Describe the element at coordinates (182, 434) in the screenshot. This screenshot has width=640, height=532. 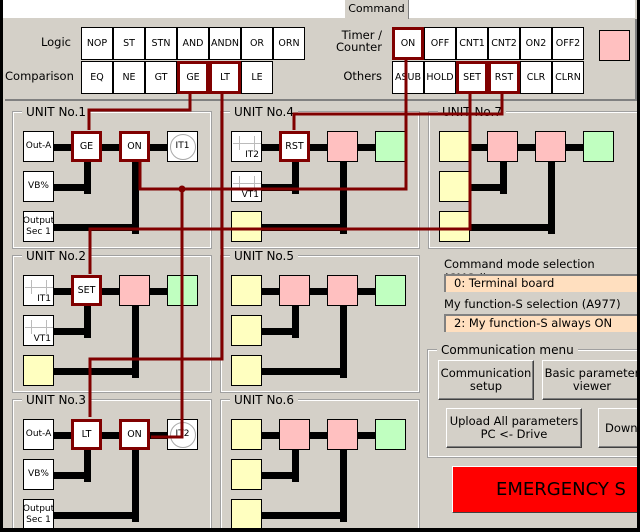
I see `coil-cell: IT2` at that location.